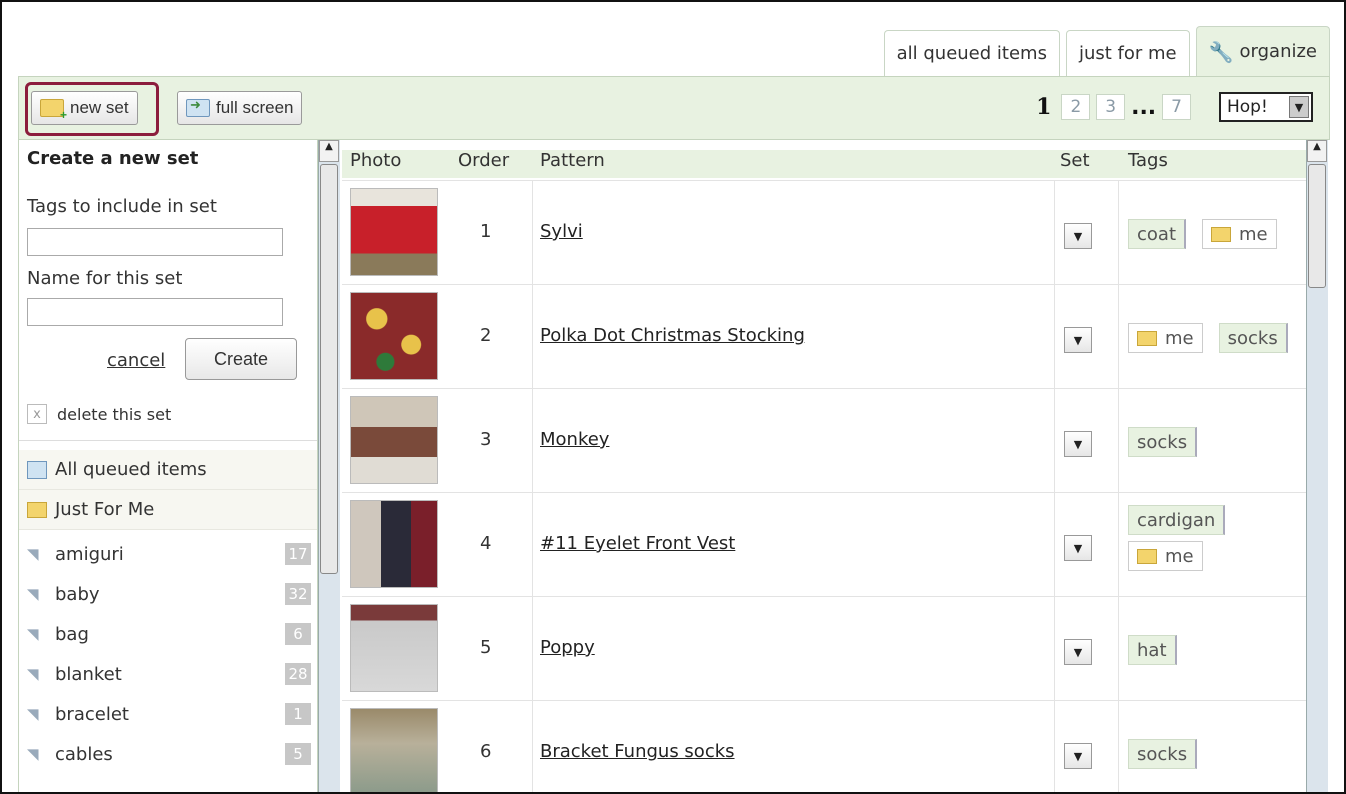 The height and width of the screenshot is (794, 1346). I want to click on tag-count-badge: 6, so click(298, 634).